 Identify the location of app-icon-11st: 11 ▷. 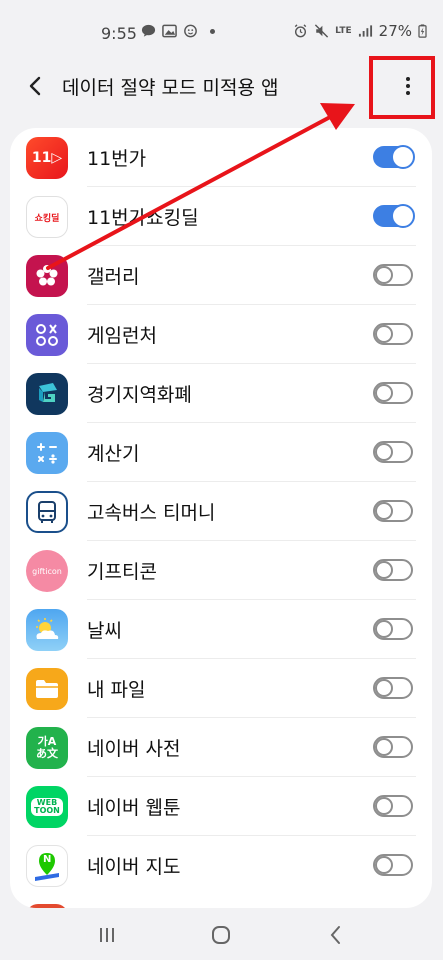
(47, 158).